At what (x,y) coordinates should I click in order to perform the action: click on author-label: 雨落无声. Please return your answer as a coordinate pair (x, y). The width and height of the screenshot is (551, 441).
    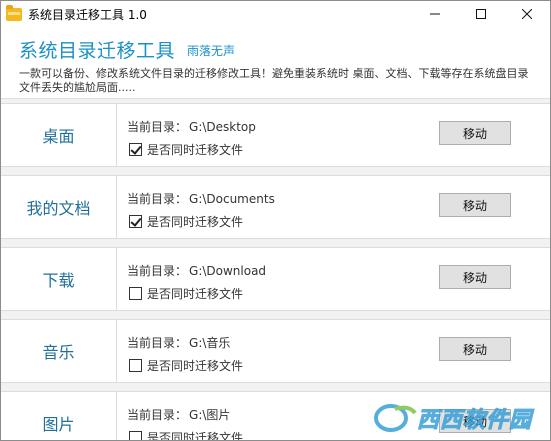
    Looking at the image, I should click on (211, 51).